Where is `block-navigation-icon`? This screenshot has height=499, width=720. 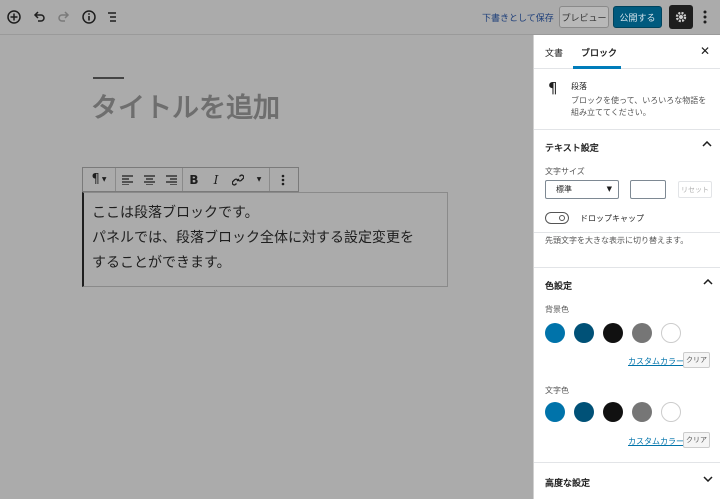
block-navigation-icon is located at coordinates (112, 17).